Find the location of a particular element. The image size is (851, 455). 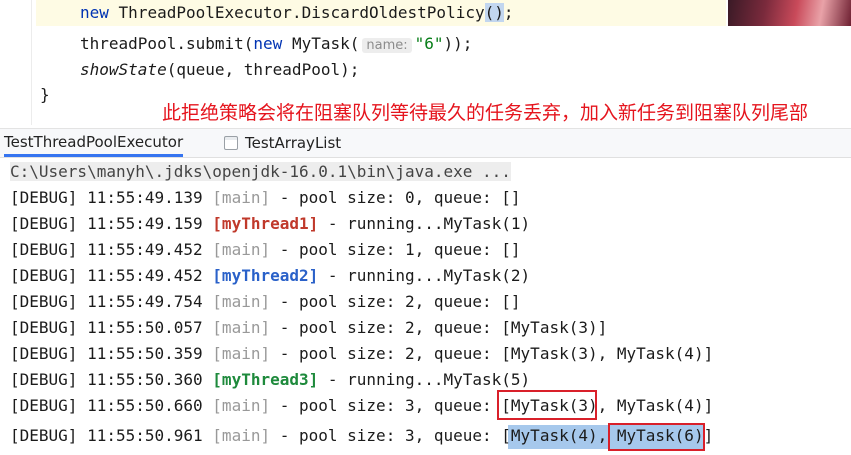

editor-gutter is located at coordinates (31, 62).